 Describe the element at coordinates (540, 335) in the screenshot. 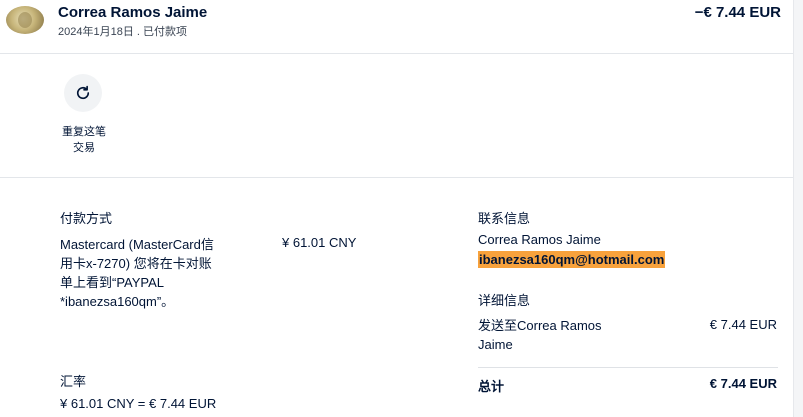

I see `details-recipient: 发送至Correa Ramos Jaime` at that location.